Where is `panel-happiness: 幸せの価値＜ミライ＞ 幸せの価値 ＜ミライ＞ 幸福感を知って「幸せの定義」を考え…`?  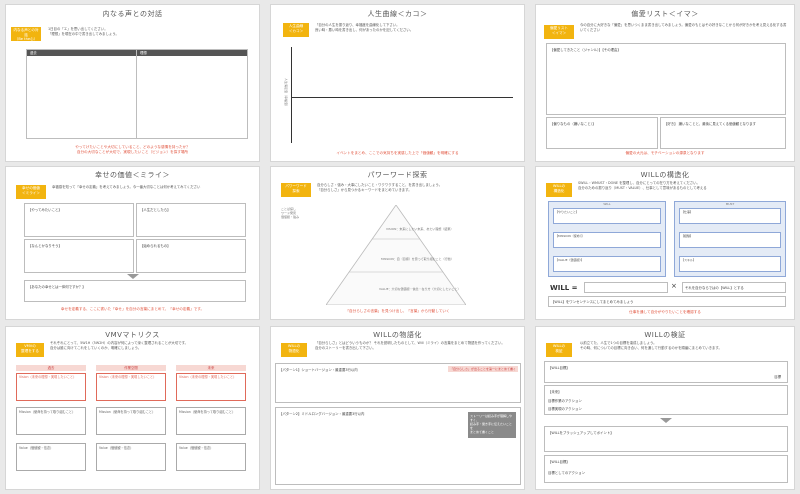
panel-happiness: 幸せの価値＜ミライ＞ 幸せの価値 ＜ミライ＞ 幸福感を知って「幸せの定義」を考え… is located at coordinates (132, 243).